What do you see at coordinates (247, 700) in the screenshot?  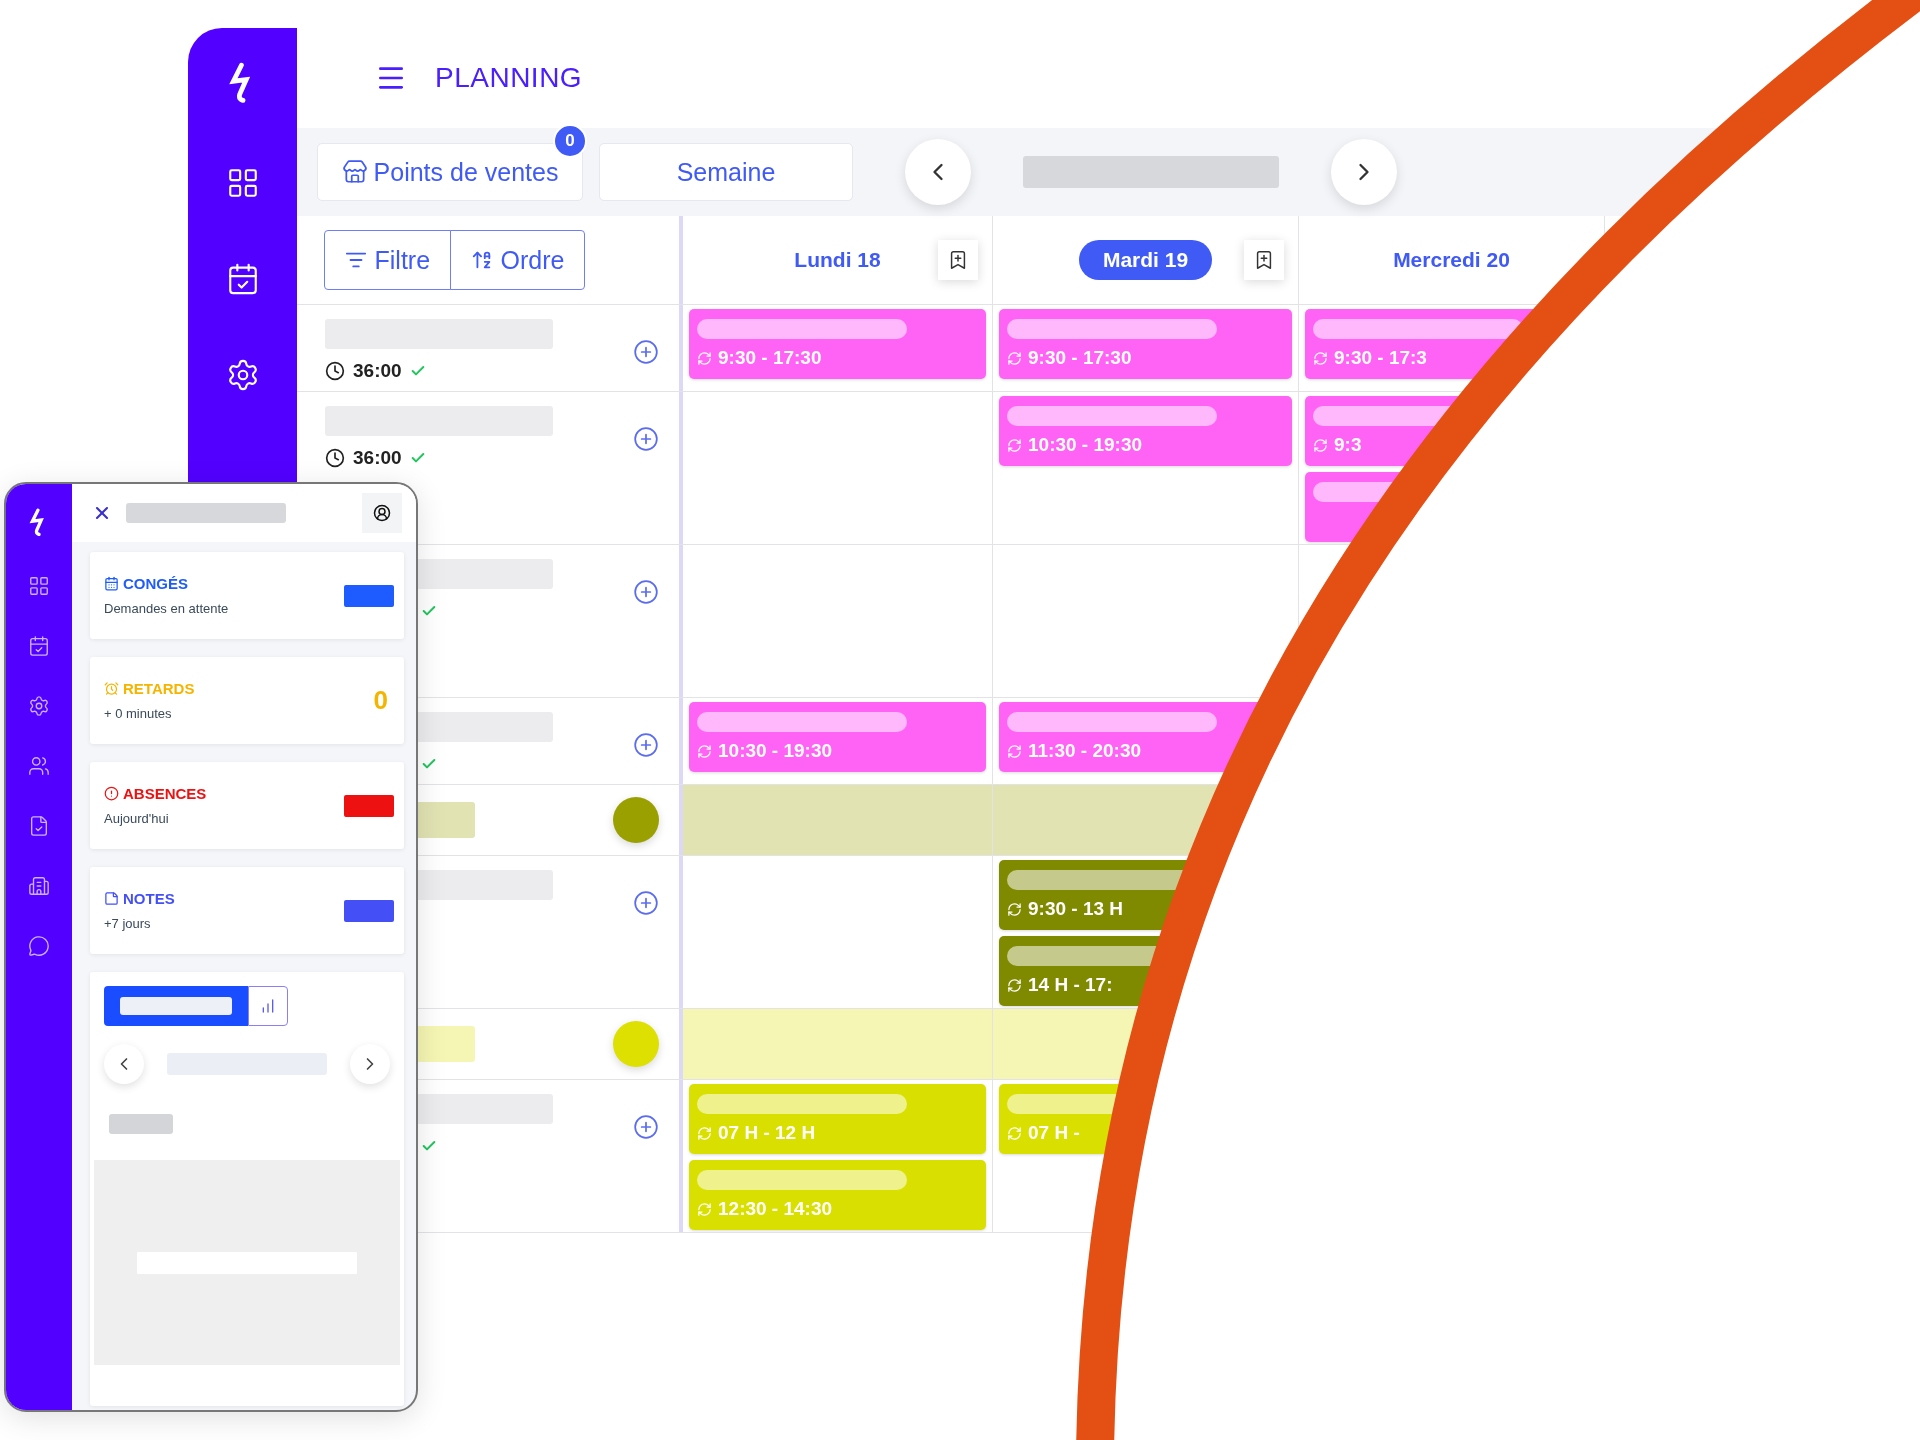 I see `summary-card: RETARDS + 0 minutes 0` at bounding box center [247, 700].